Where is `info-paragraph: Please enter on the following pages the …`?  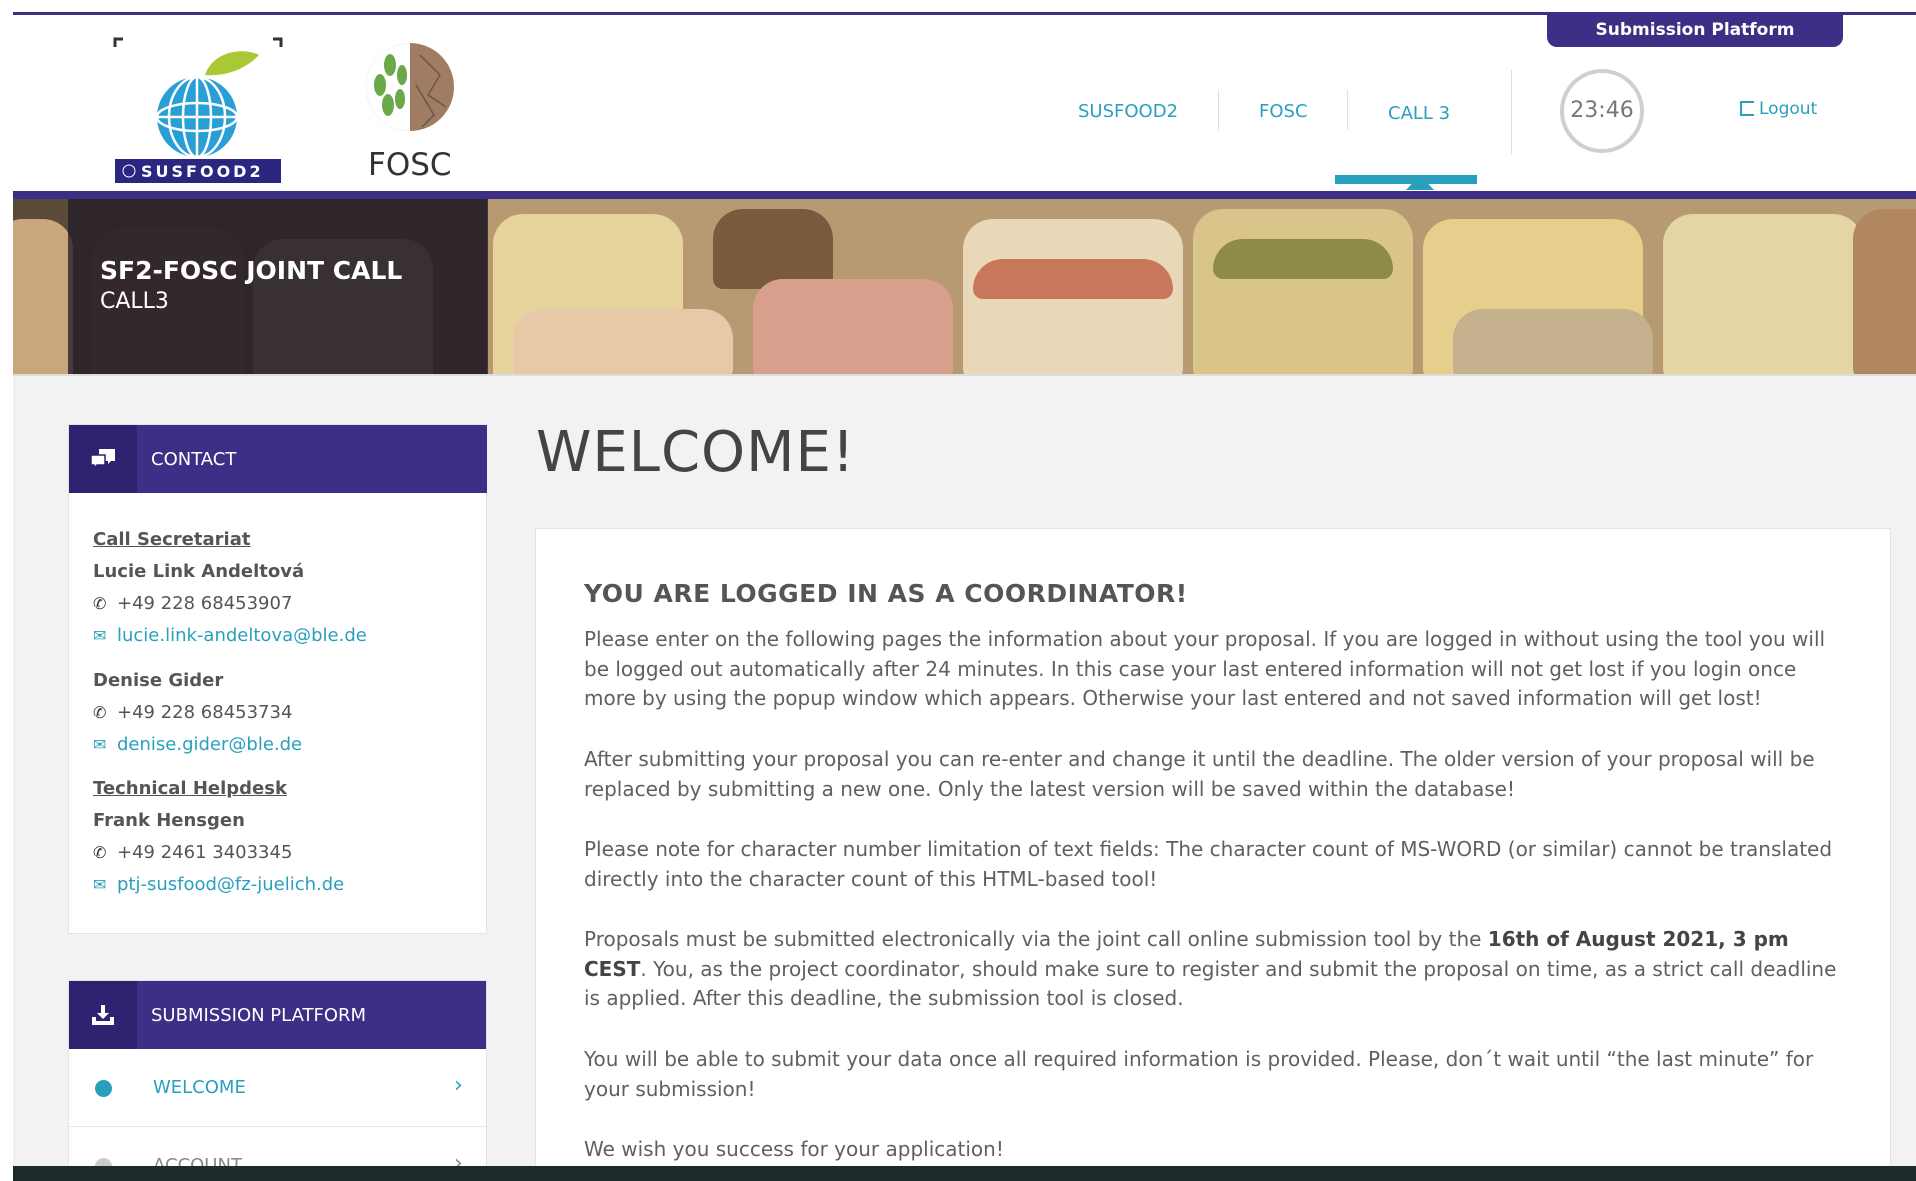 info-paragraph: Please enter on the following pages the … is located at coordinates (1205, 668).